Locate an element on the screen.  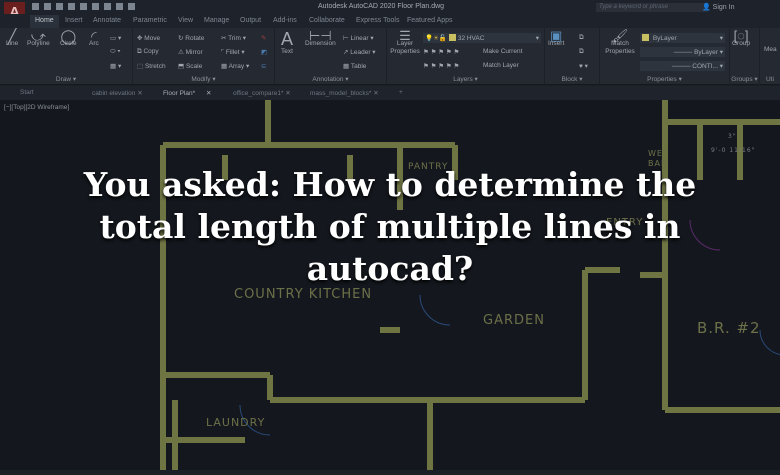
scale-button: ⬒ Scale is located at coordinates (190, 66).